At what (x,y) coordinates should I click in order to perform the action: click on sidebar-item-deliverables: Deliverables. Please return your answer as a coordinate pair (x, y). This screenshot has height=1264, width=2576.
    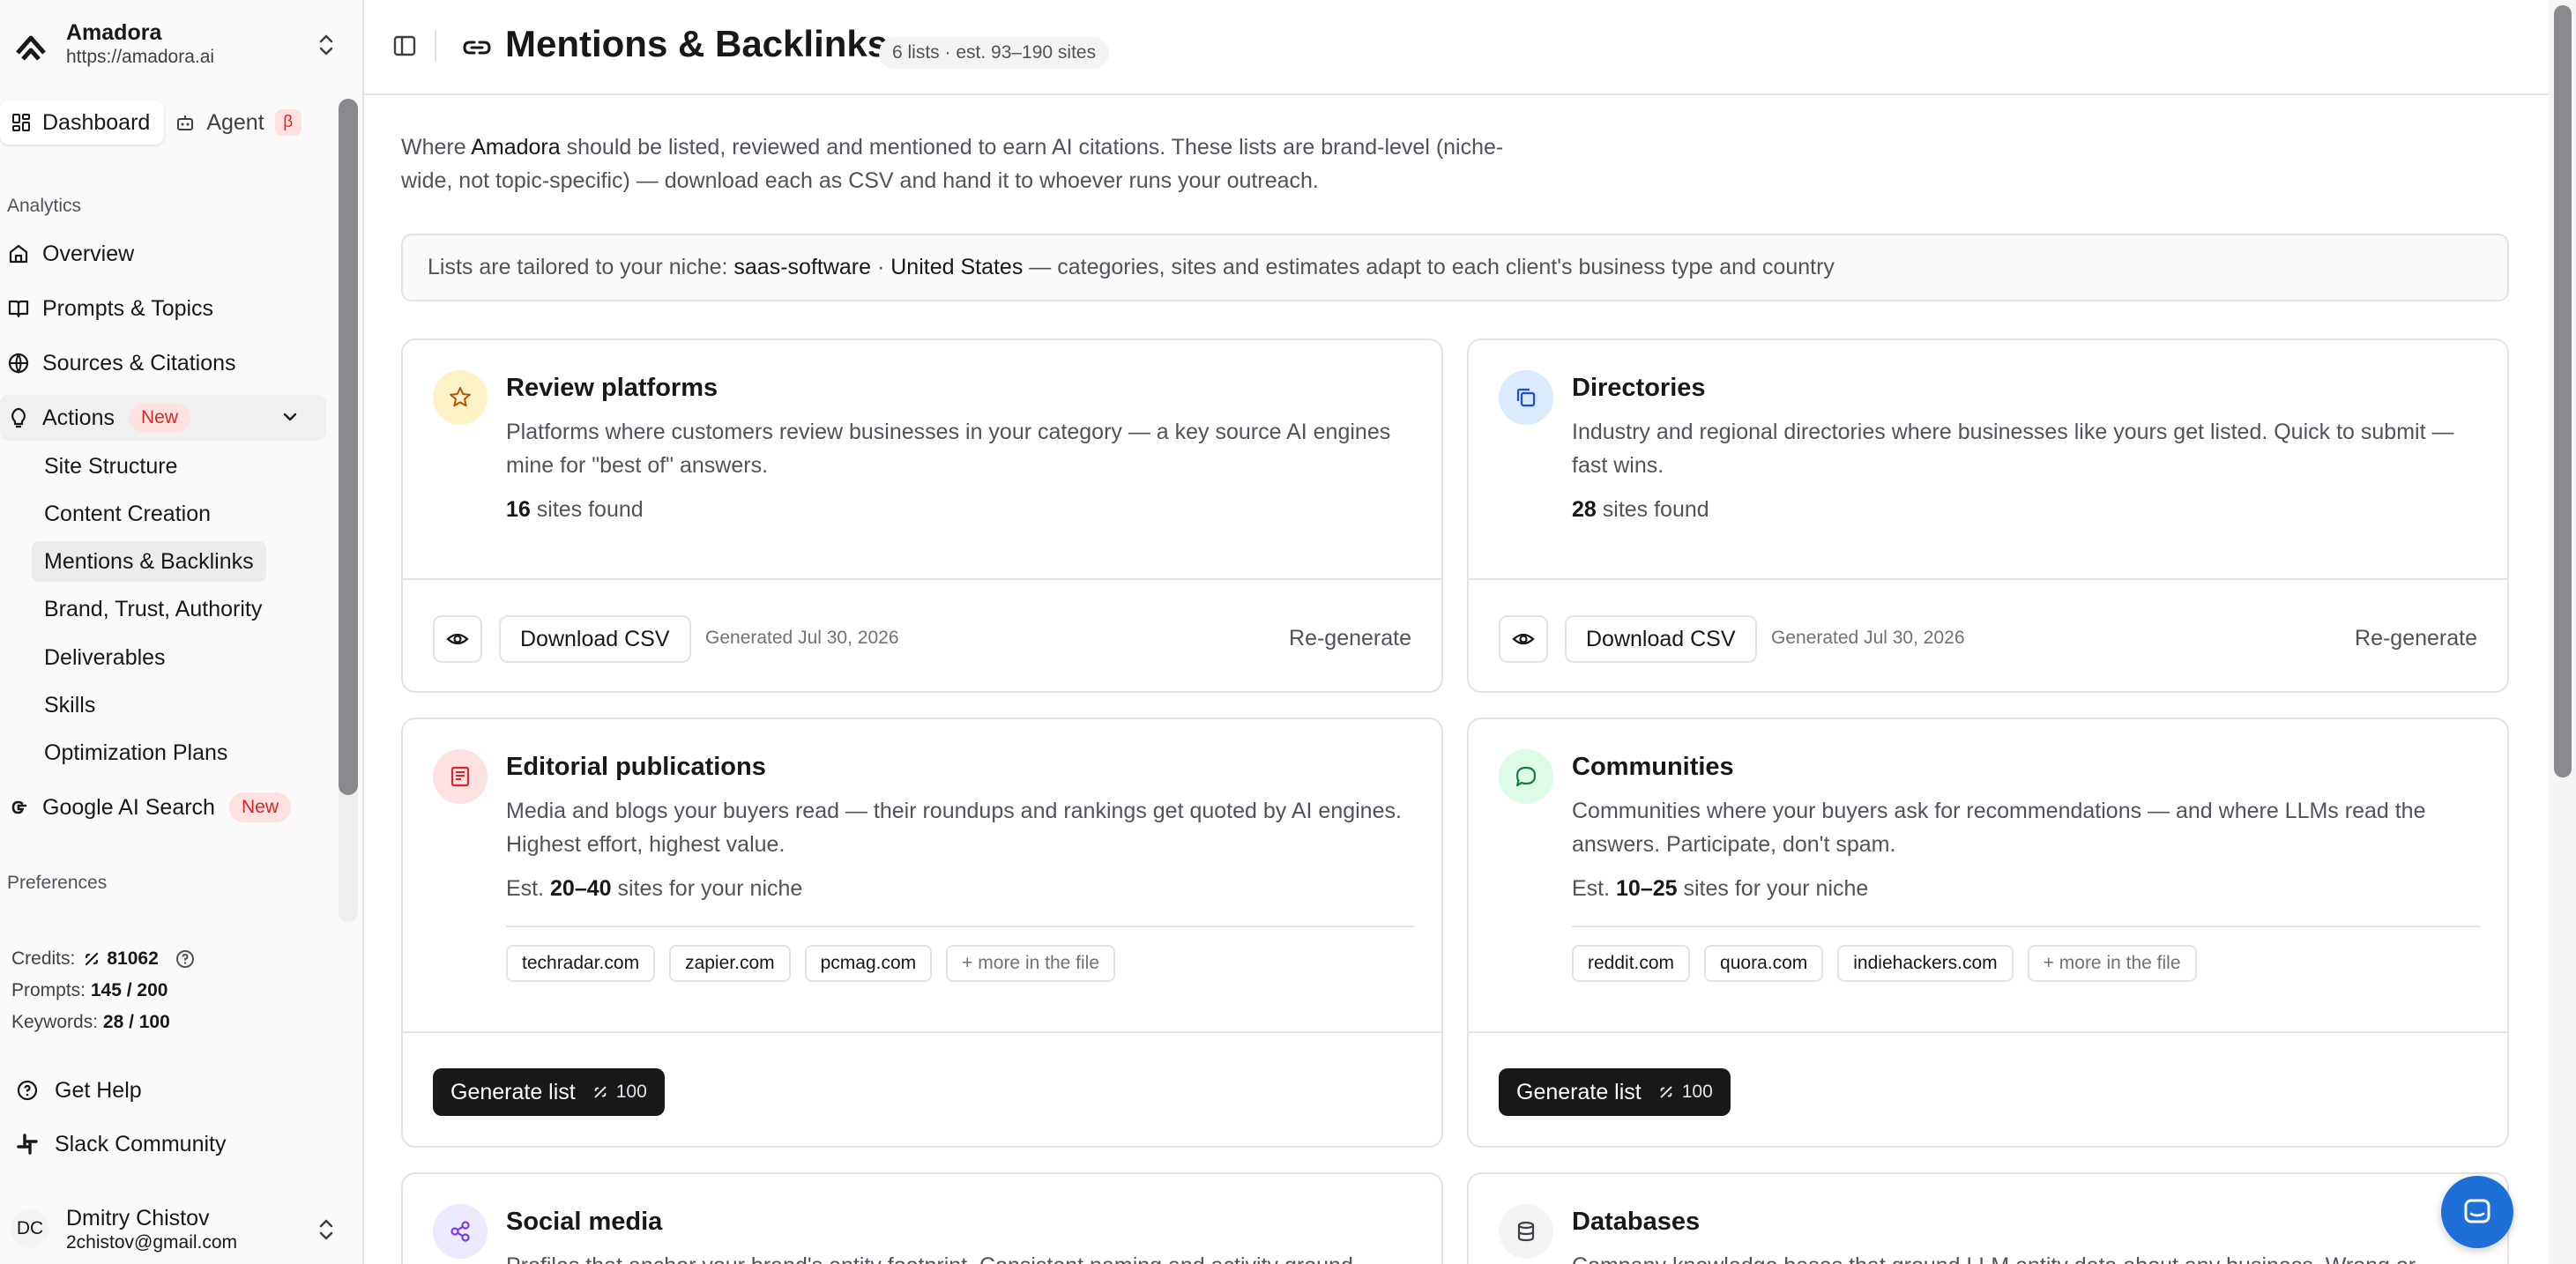
    Looking at the image, I should click on (105, 657).